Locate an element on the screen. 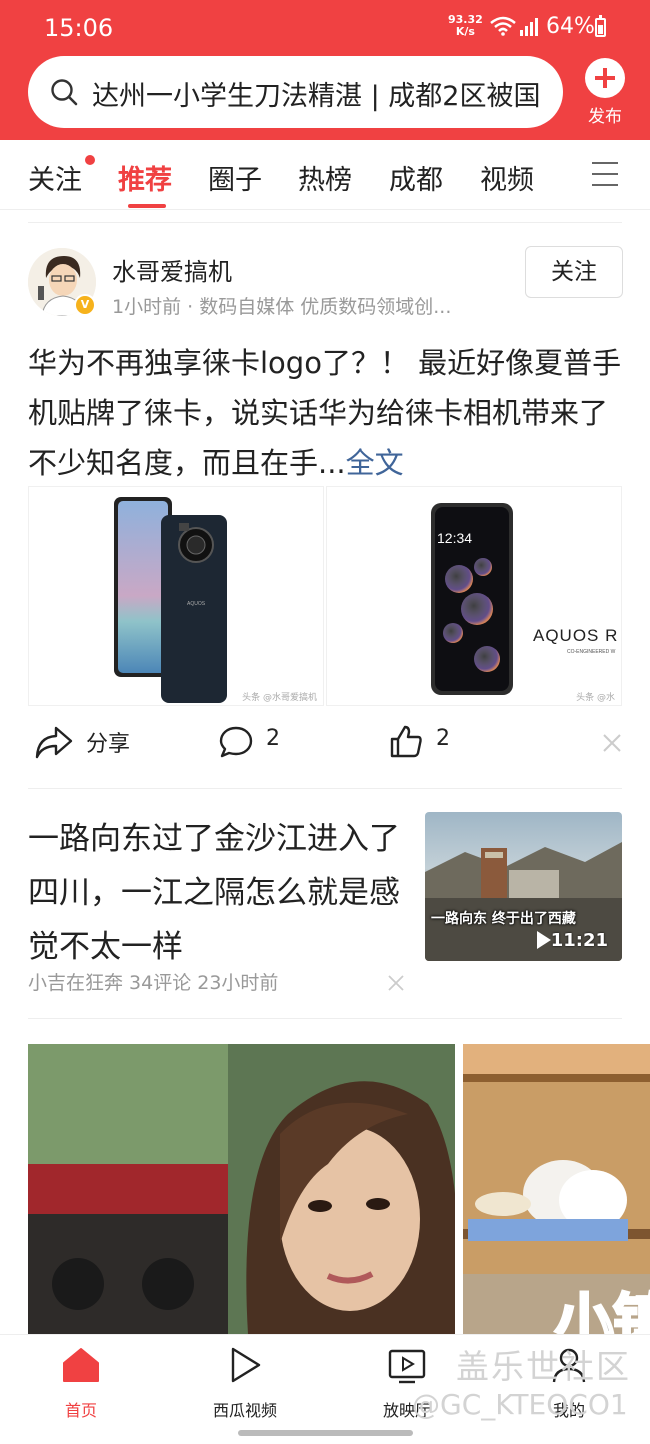 The width and height of the screenshot is (650, 1444). tab-following: 关注 is located at coordinates (55, 177).